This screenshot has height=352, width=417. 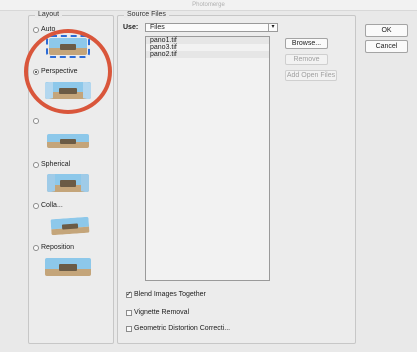 I want to click on thumb-cylindrical, so click(x=68, y=141).